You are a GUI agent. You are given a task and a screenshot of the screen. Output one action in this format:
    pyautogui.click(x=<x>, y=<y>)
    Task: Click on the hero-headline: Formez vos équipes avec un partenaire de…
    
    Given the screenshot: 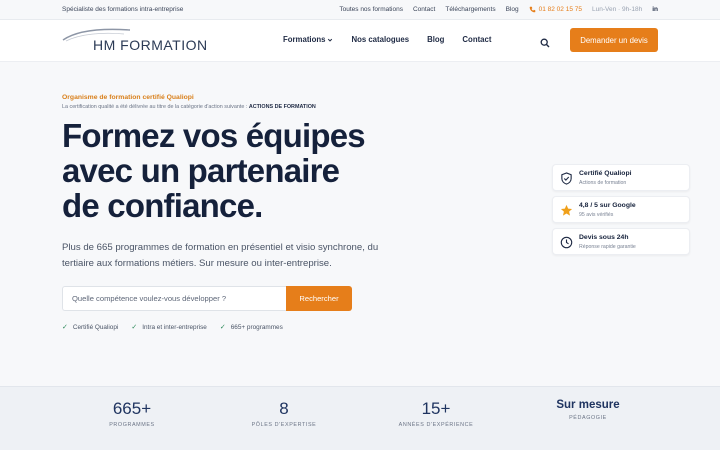 What is the action you would take?
    pyautogui.click(x=252, y=170)
    